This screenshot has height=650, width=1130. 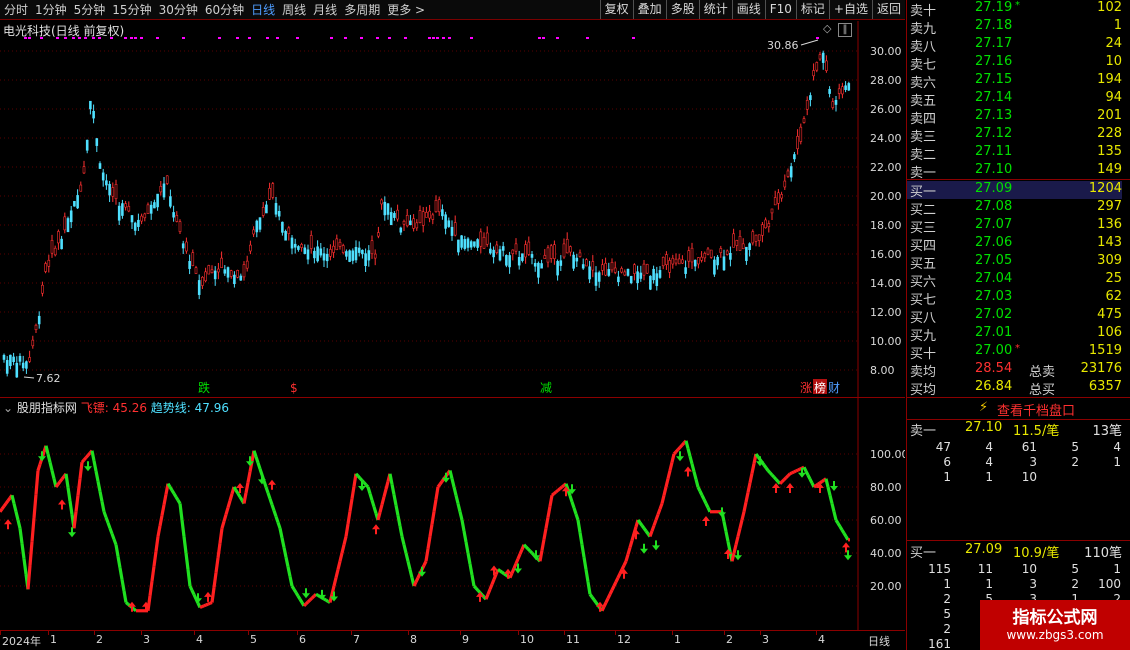 I want to click on level-volume: 228, so click(x=1109, y=133).